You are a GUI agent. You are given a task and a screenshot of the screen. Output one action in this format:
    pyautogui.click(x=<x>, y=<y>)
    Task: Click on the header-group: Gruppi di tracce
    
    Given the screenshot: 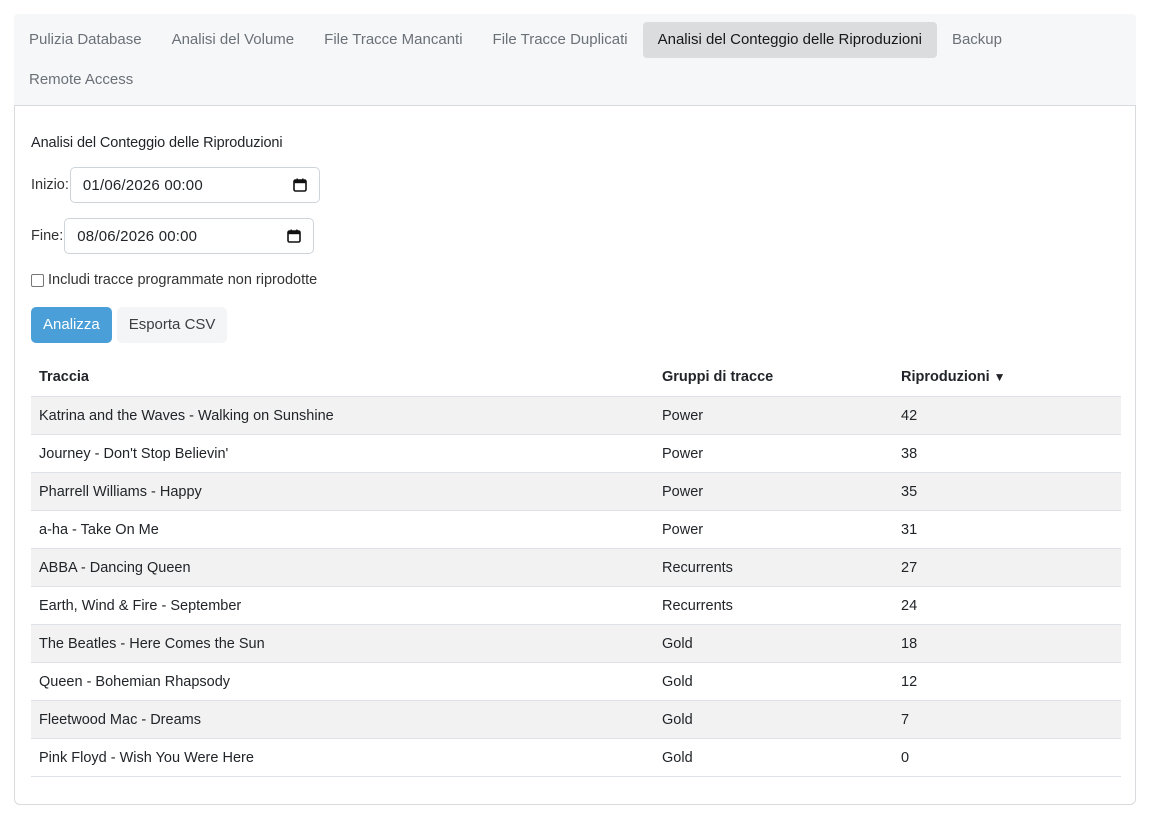 What is the action you would take?
    pyautogui.click(x=773, y=377)
    